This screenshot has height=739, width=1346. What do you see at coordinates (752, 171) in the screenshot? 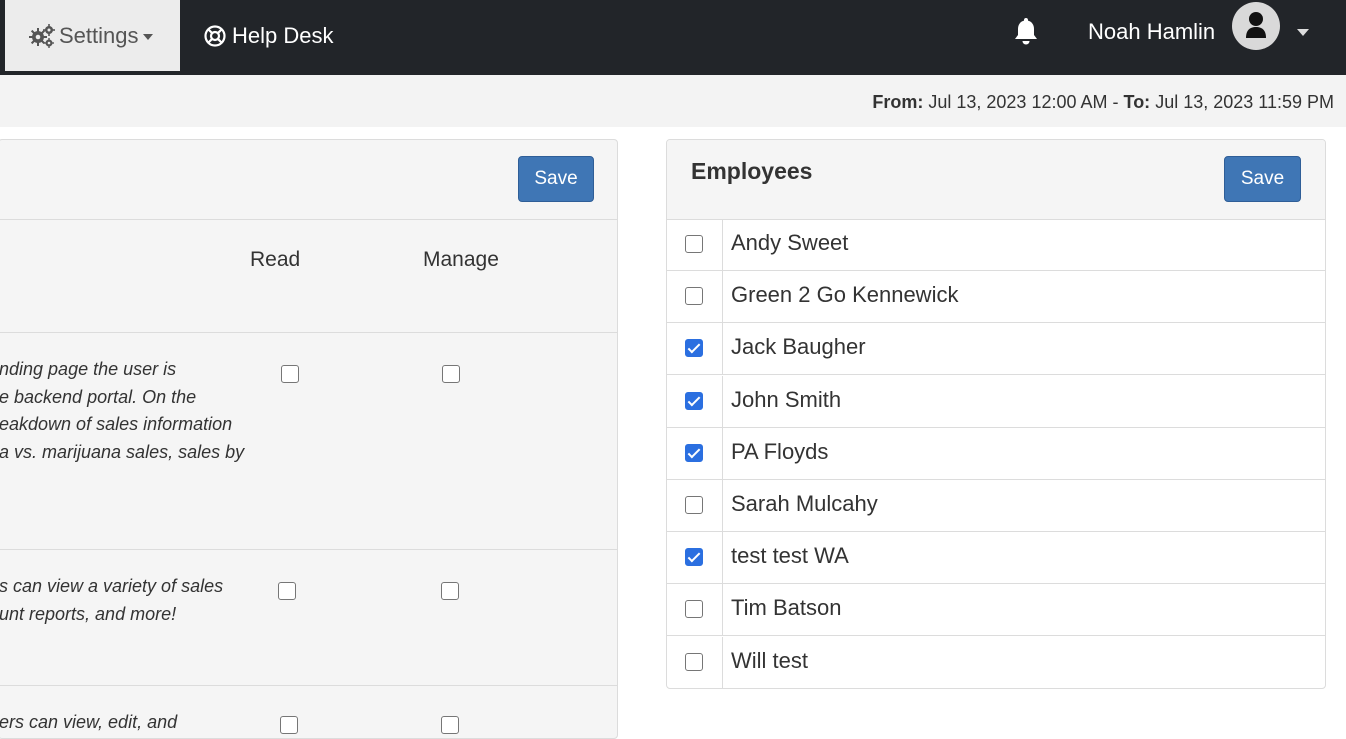
I see `employees-title: Employees` at bounding box center [752, 171].